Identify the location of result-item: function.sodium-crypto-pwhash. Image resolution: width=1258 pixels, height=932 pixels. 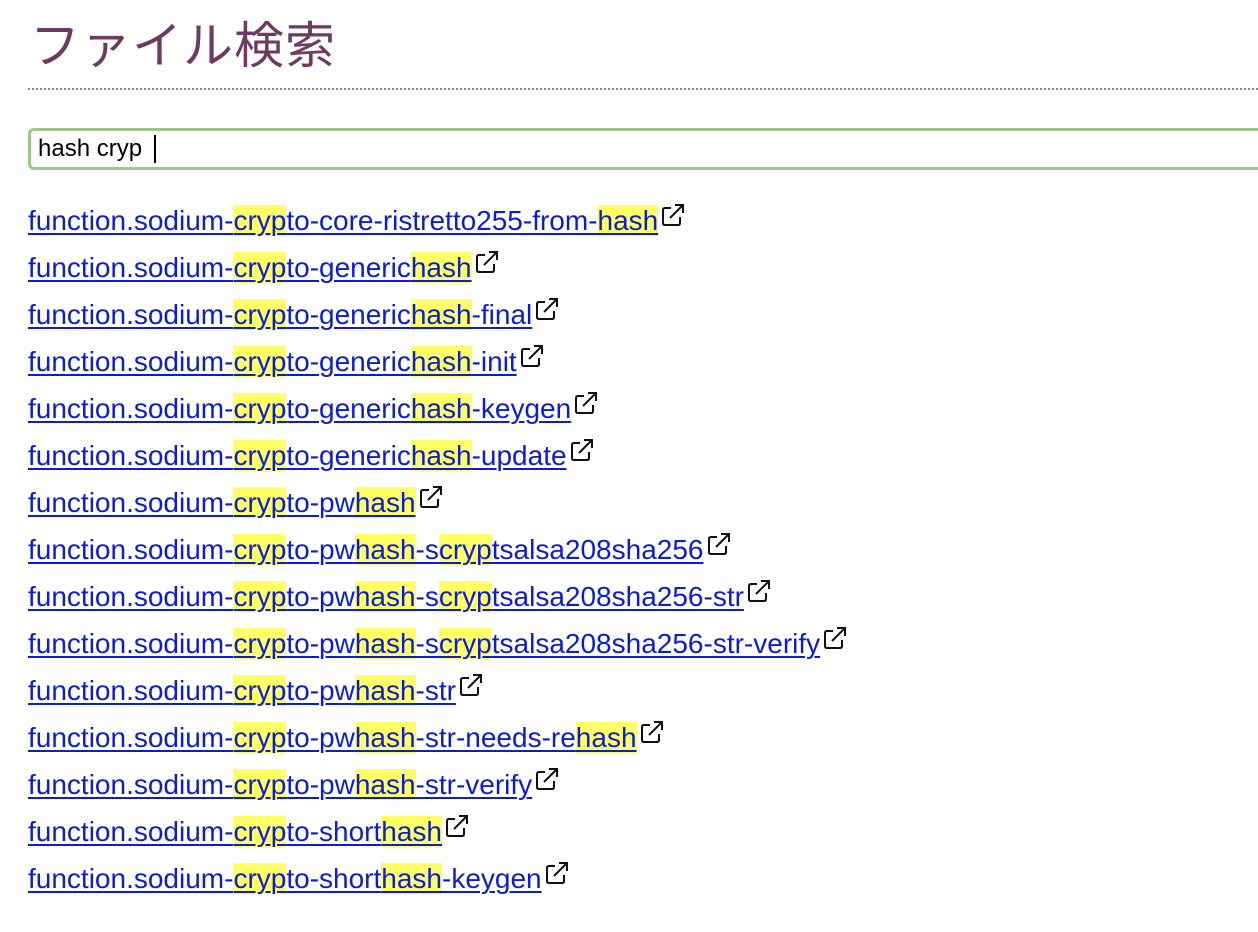
(438, 504).